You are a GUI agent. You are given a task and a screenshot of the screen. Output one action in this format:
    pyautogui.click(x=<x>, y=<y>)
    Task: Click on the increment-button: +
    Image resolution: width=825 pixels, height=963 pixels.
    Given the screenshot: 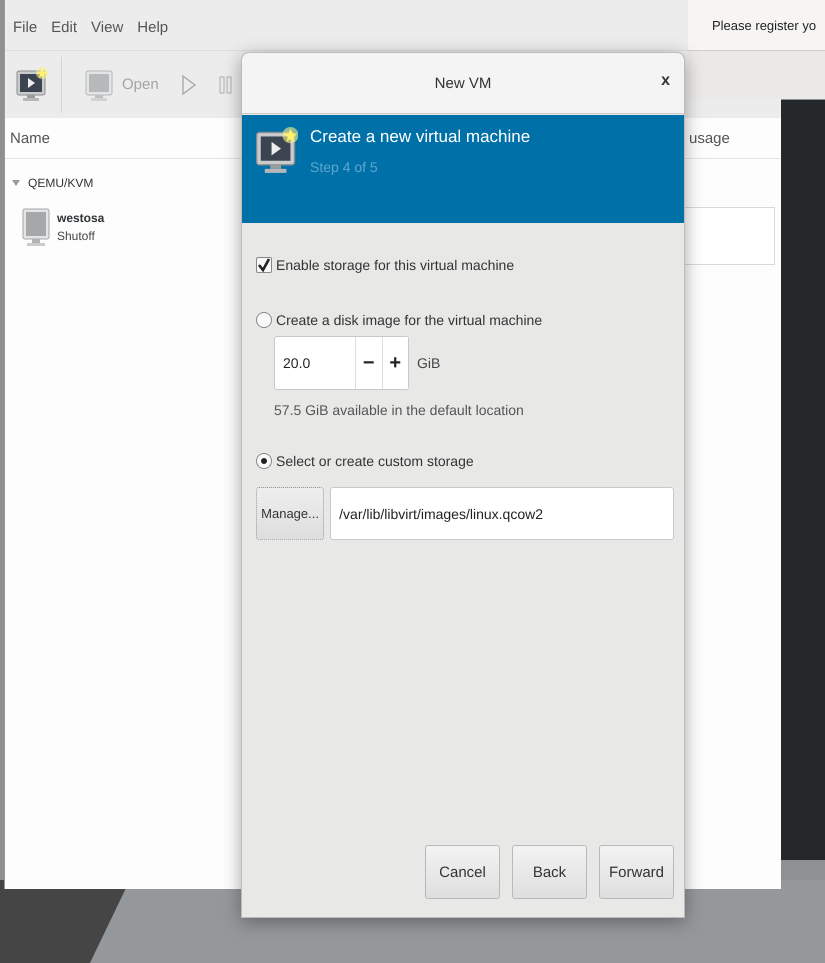 What is the action you would take?
    pyautogui.click(x=395, y=363)
    